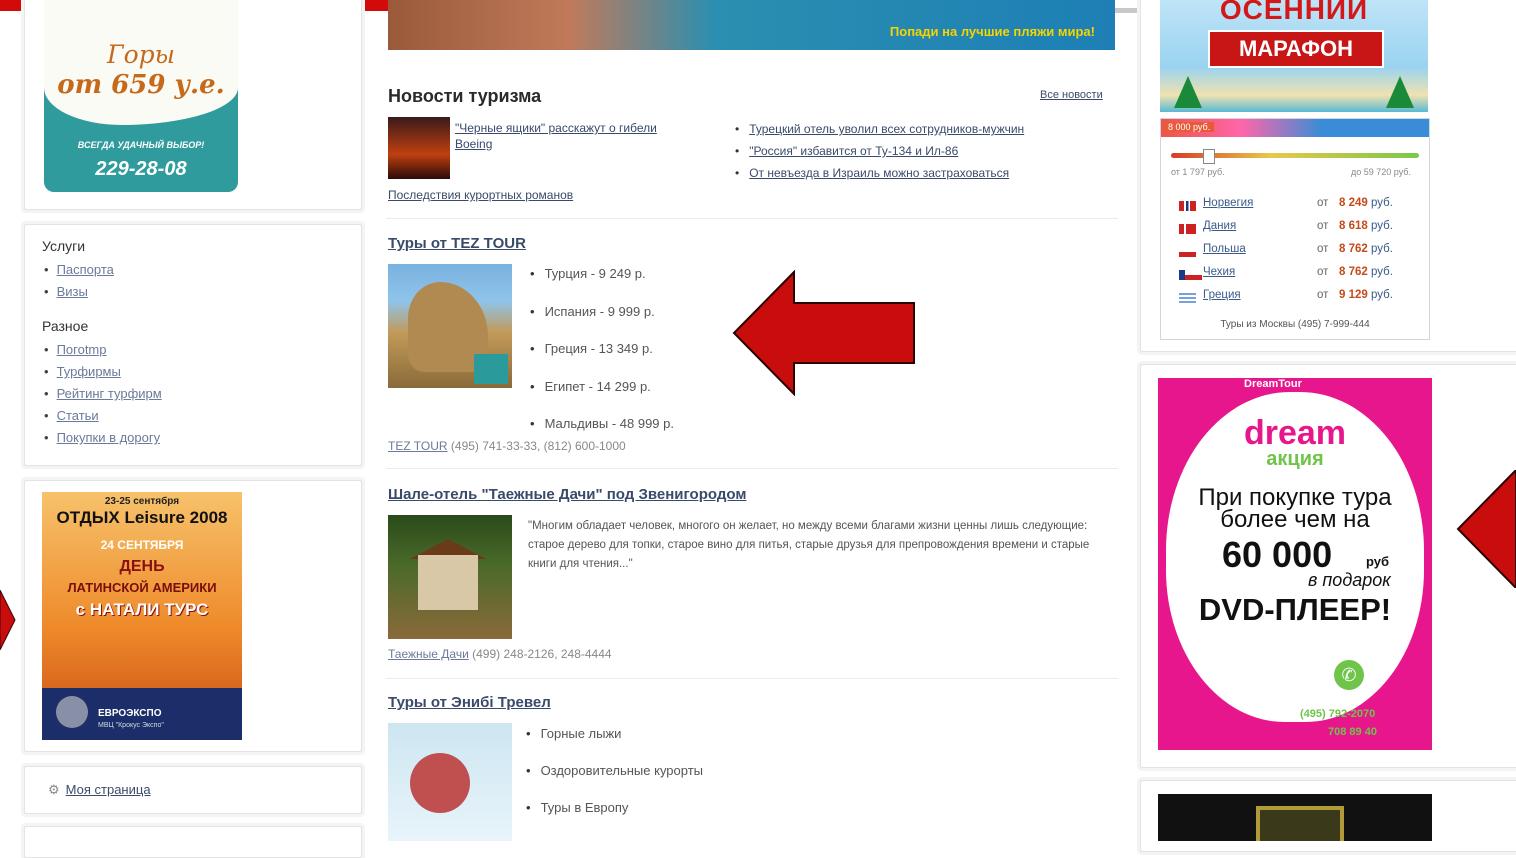 The image size is (1516, 858). What do you see at coordinates (1187, 252) in the screenshot?
I see `poland-flag-icon` at bounding box center [1187, 252].